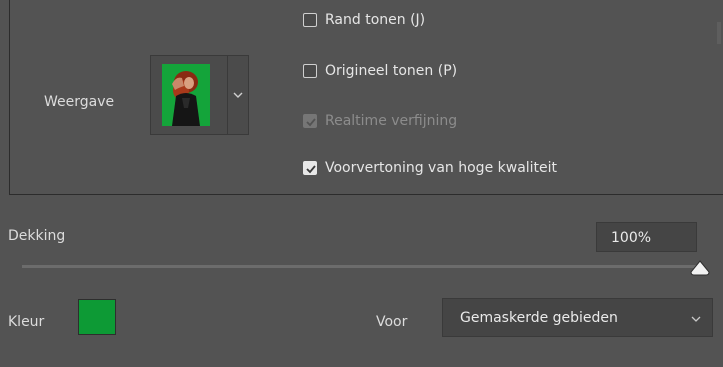  I want to click on dekking-input: 100%, so click(646, 237).